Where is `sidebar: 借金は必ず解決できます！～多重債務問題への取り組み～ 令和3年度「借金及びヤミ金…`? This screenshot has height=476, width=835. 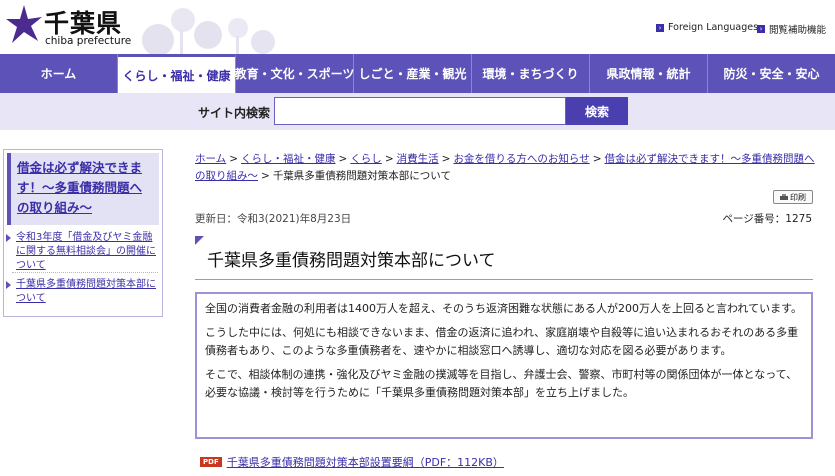
sidebar: 借金は必ず解決できます！～多重債務問題への取り組み～ 令和3年度「借金及びヤミ金… is located at coordinates (83, 233).